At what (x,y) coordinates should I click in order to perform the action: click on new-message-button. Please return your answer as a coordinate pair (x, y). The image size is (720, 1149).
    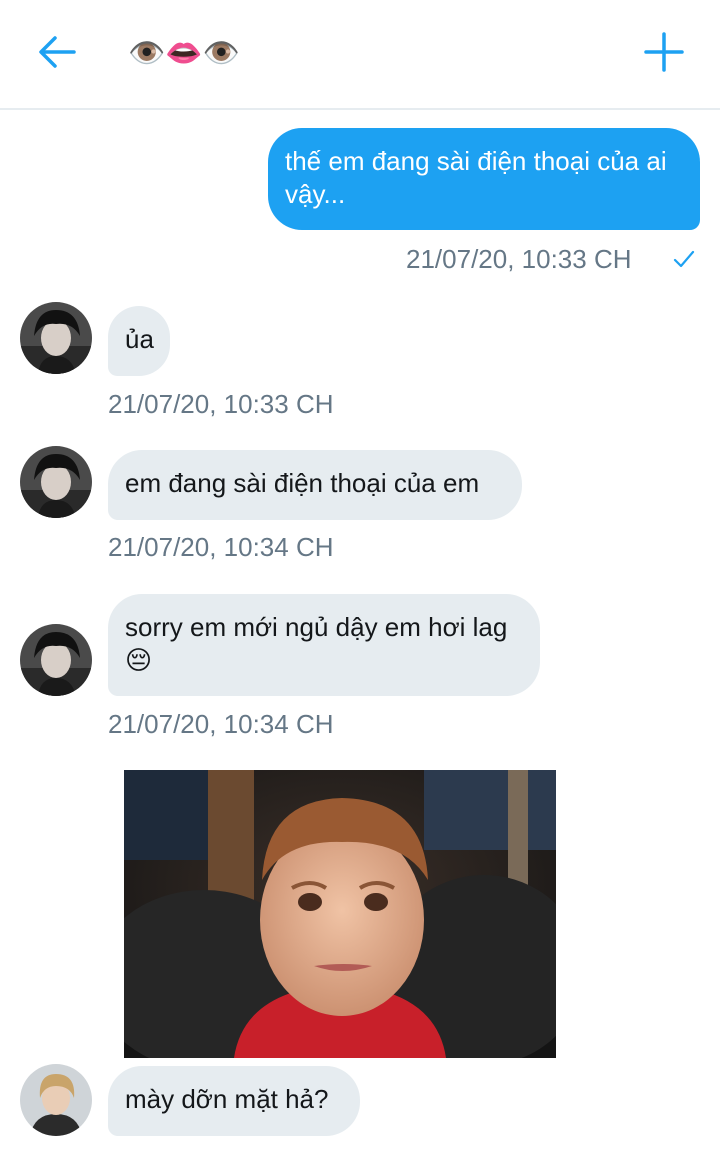
    Looking at the image, I should click on (664, 52).